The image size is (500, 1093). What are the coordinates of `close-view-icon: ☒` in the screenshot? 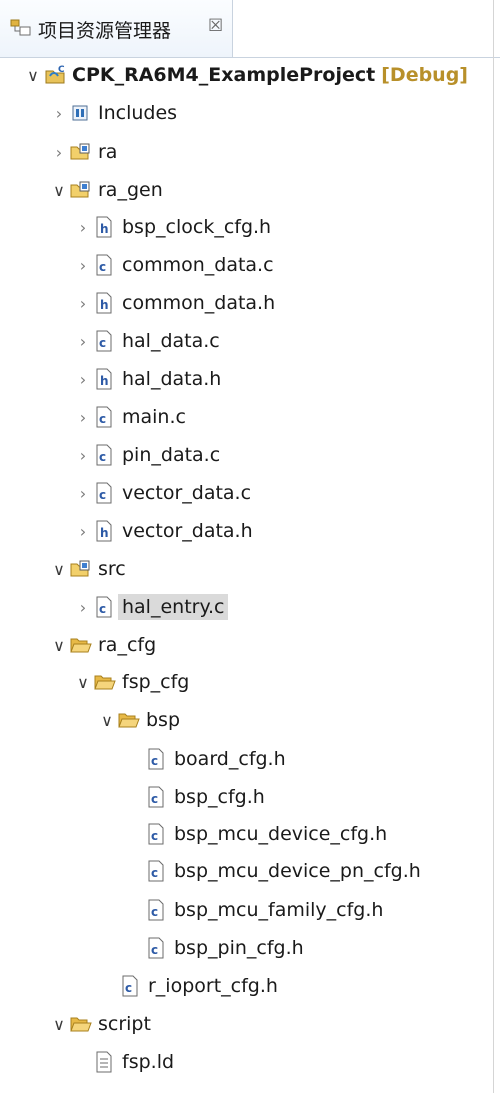 It's located at (215, 26).